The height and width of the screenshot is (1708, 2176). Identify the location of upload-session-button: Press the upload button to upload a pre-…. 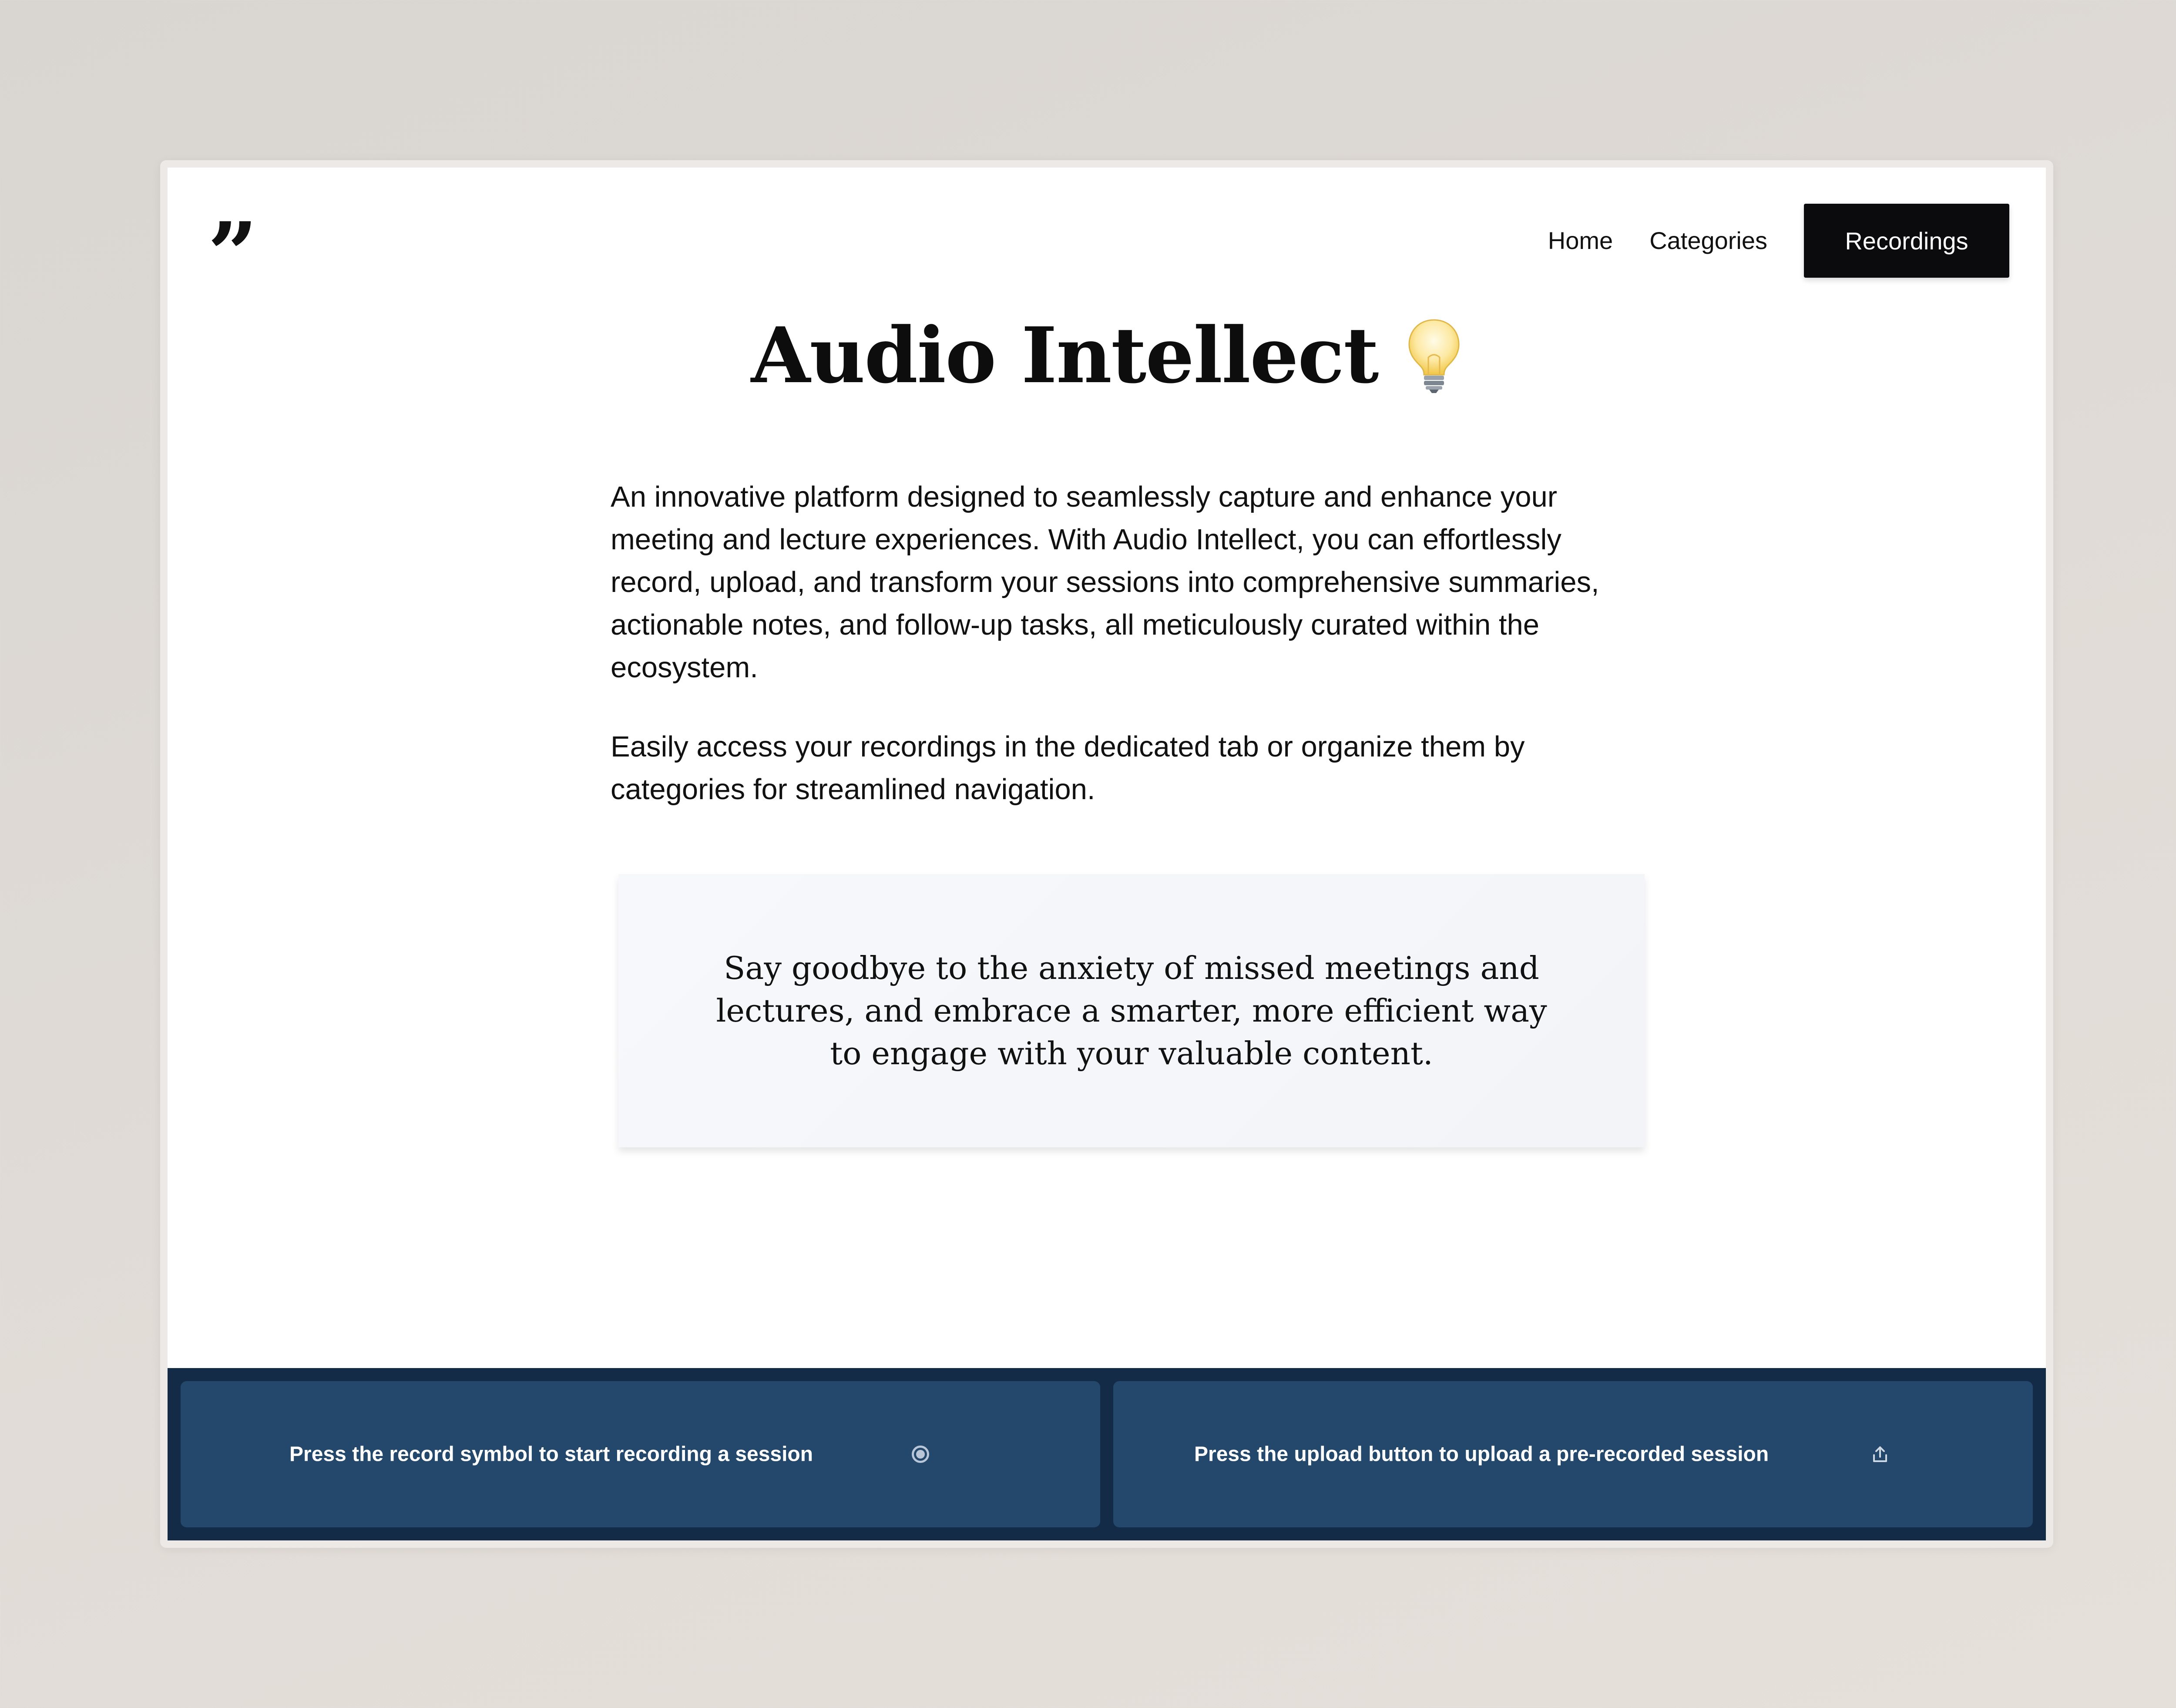
(1573, 1454).